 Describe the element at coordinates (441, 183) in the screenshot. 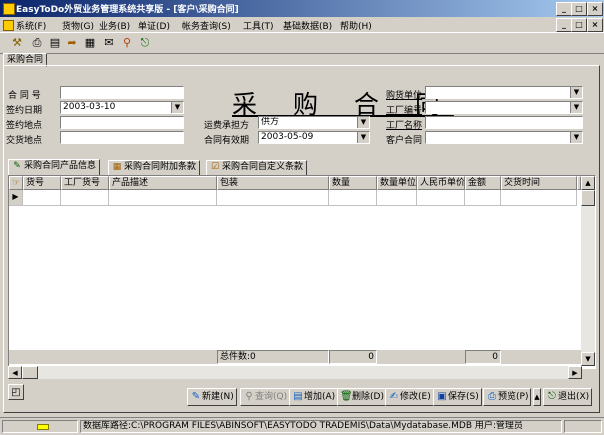

I see `col-rmb-price: 人民币单价` at that location.